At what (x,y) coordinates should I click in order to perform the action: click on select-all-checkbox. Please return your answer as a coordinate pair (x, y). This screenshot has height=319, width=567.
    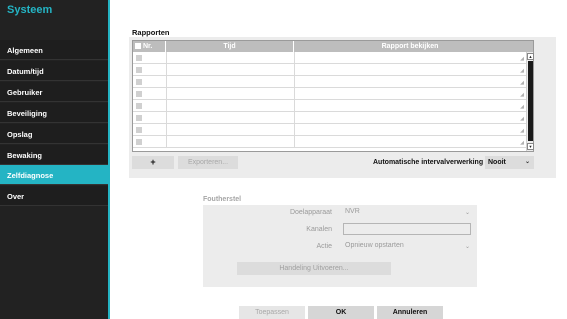
    Looking at the image, I should click on (138, 46).